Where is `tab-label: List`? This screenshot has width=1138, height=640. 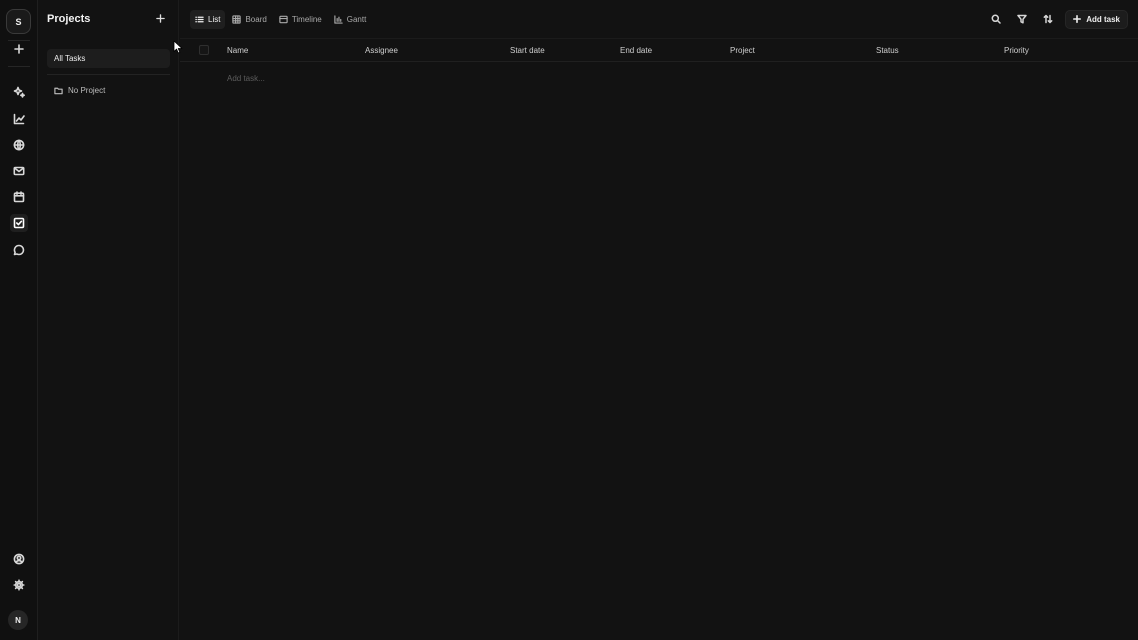 tab-label: List is located at coordinates (214, 19).